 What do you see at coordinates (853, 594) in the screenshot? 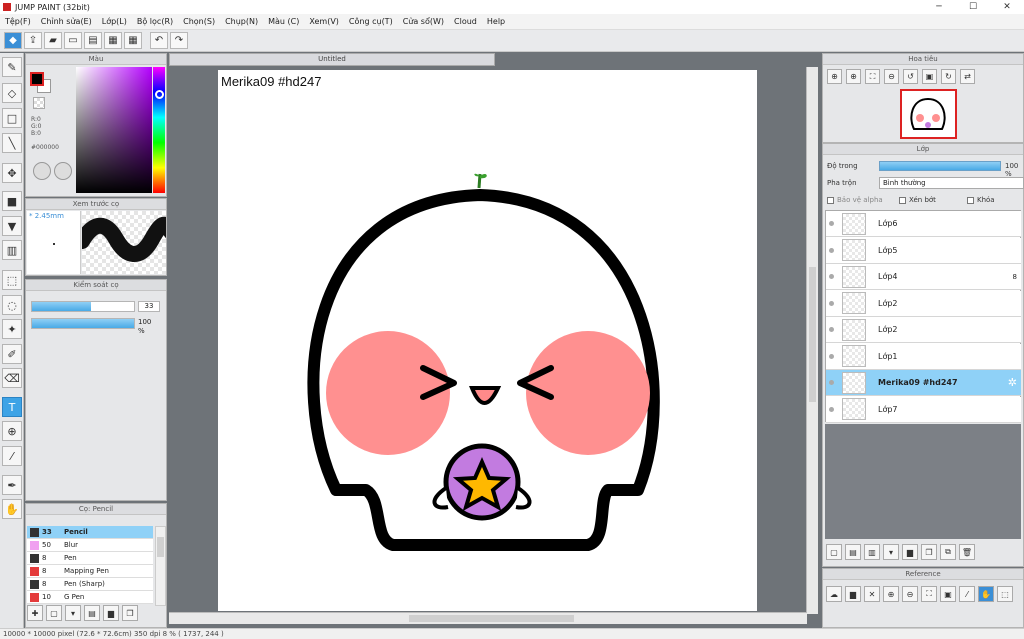
I see `ref-open-icon: ▆` at bounding box center [853, 594].